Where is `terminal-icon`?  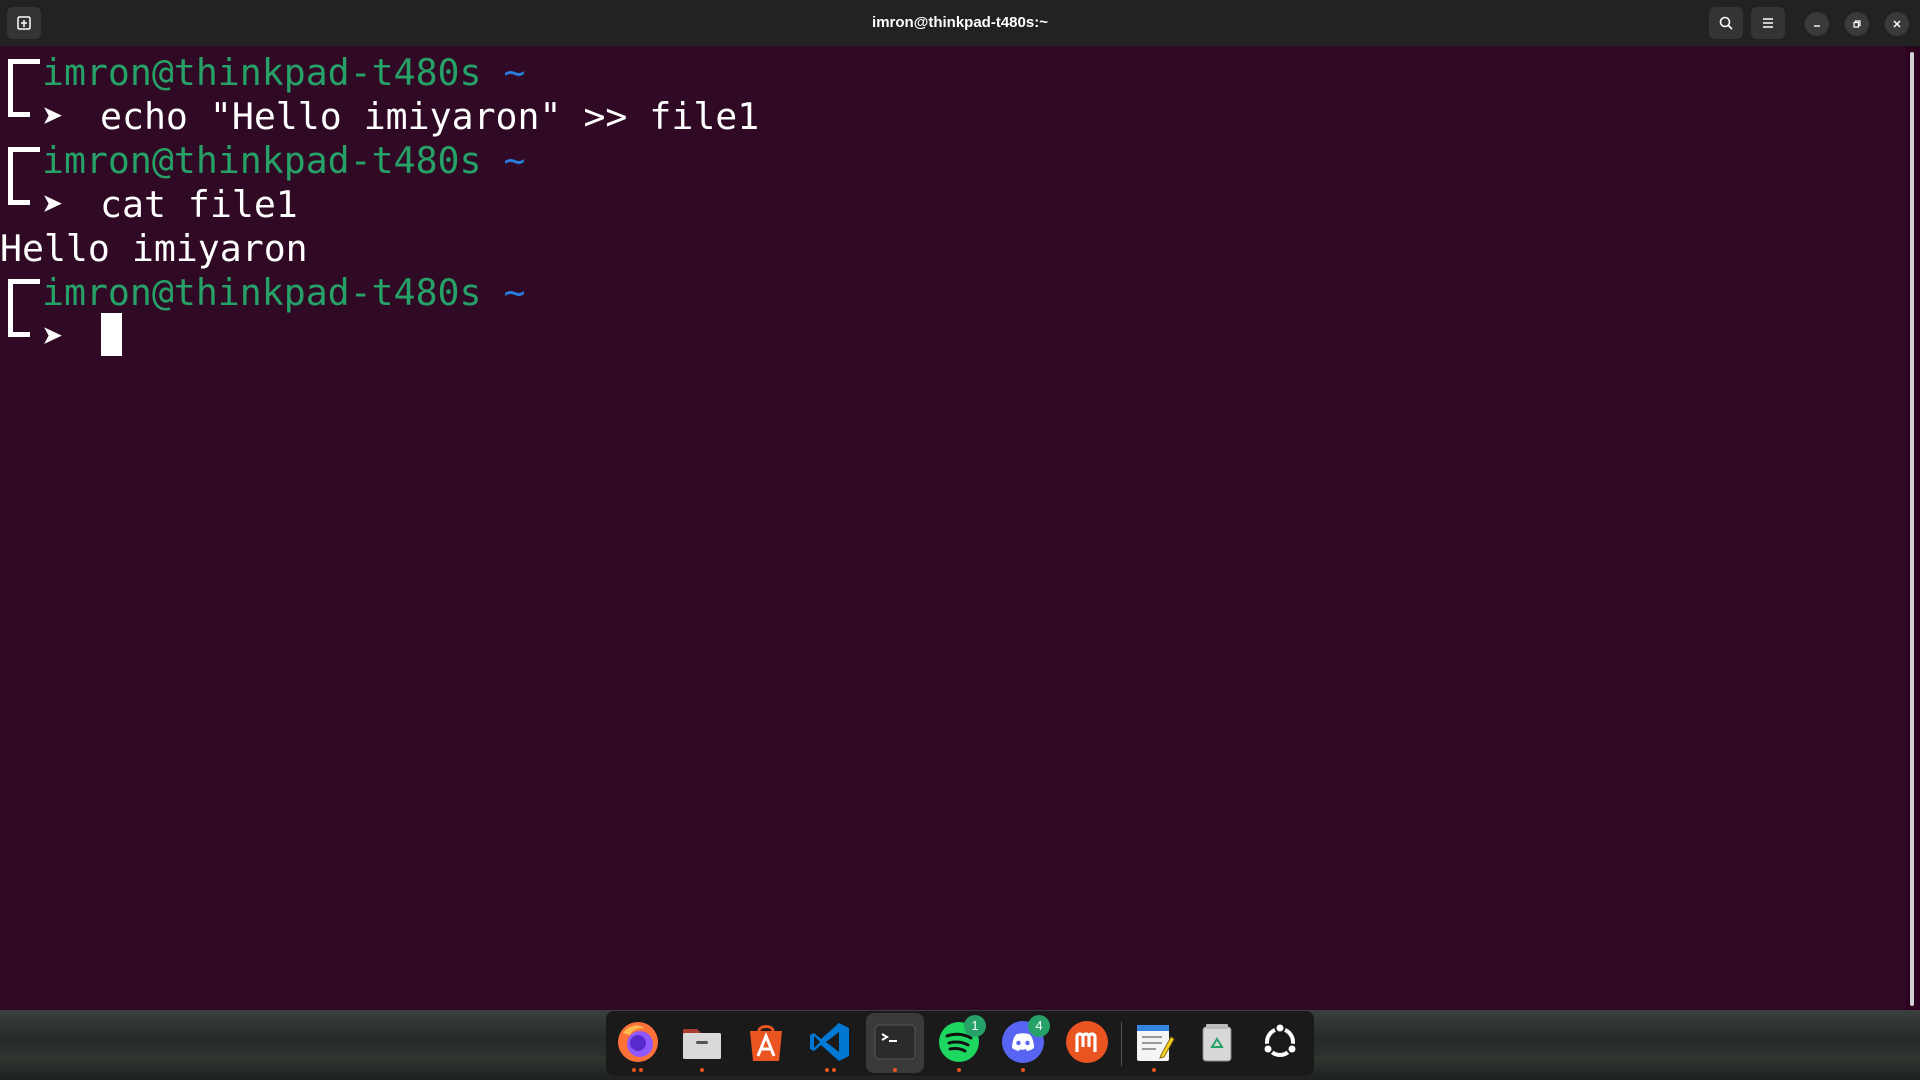 terminal-icon is located at coordinates (895, 1042).